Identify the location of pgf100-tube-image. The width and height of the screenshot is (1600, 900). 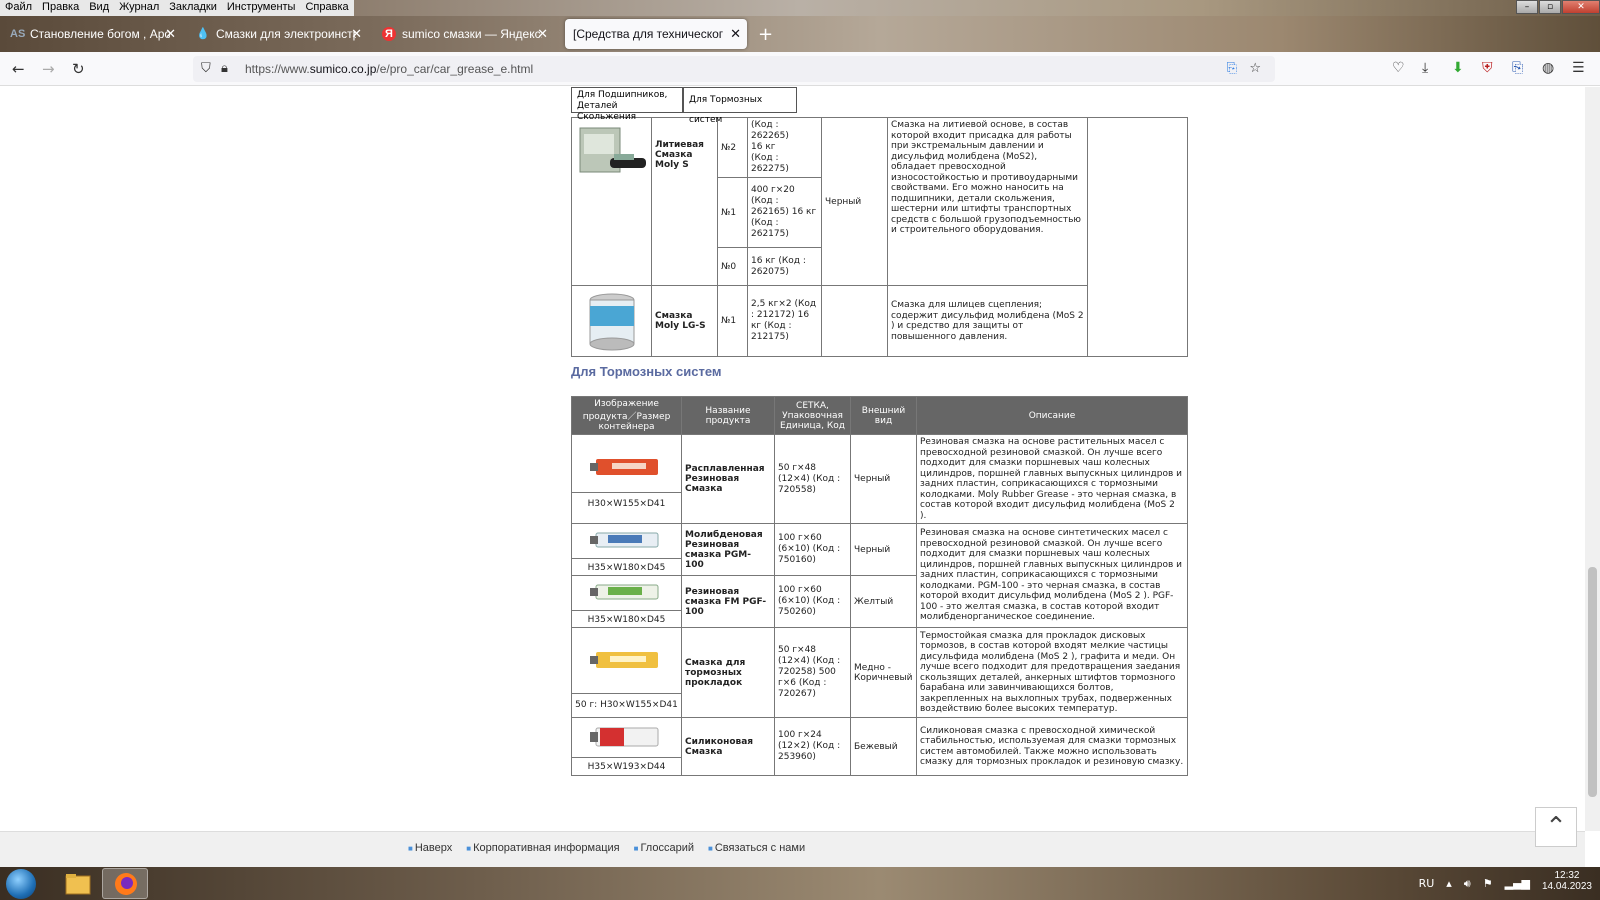
(623, 591).